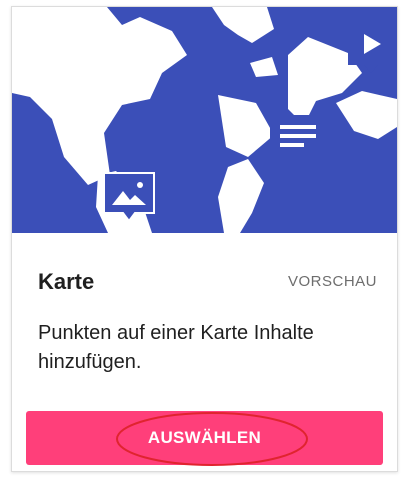  Describe the element at coordinates (66, 281) in the screenshot. I see `card-title: Karte` at that location.